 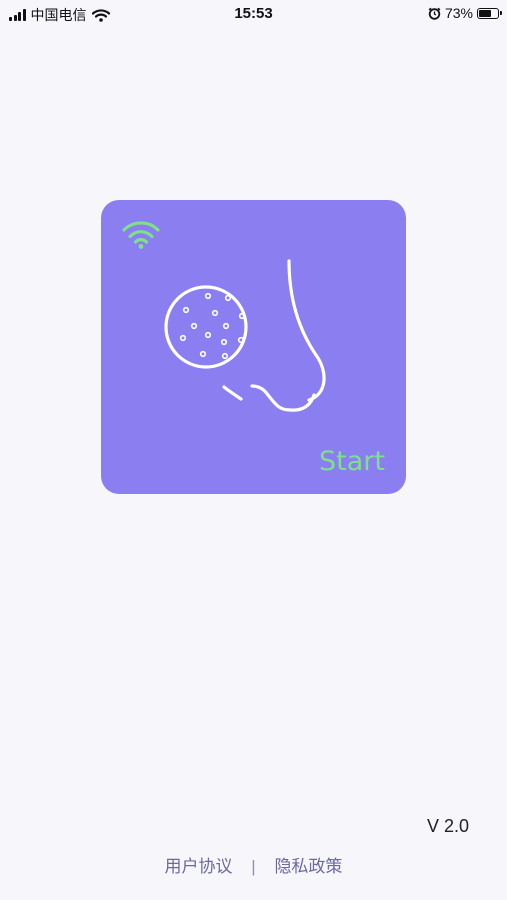 I want to click on nose-icon, so click(x=274, y=335).